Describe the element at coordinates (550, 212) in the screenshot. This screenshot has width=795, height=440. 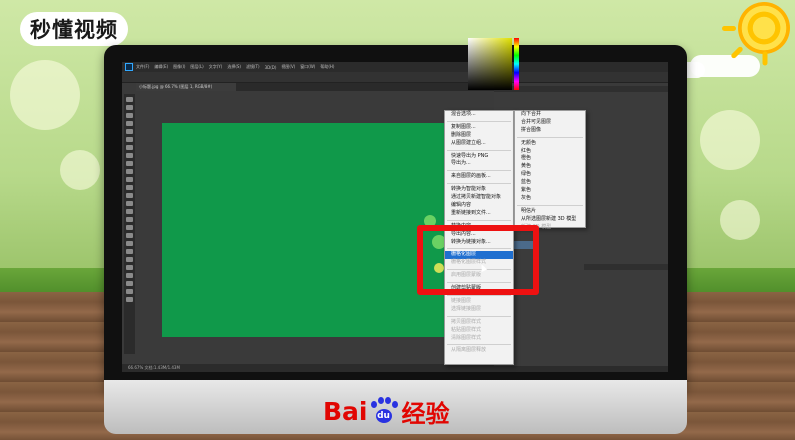
I see `context-submenu-item: 明信片` at that location.